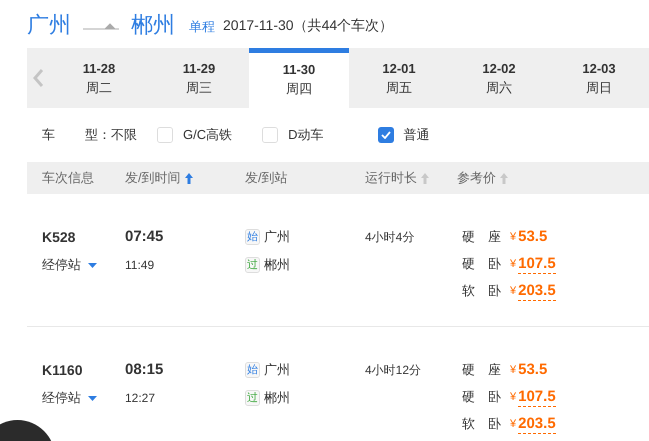  I want to click on origin-city: 广州, so click(49, 25).